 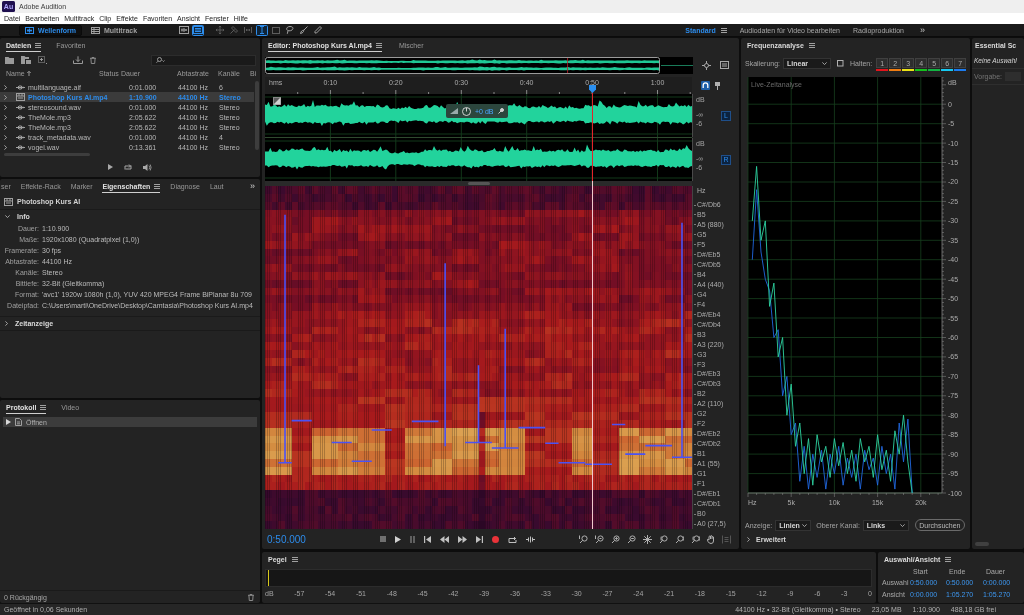 I want to click on record-icon, so click(x=495, y=539).